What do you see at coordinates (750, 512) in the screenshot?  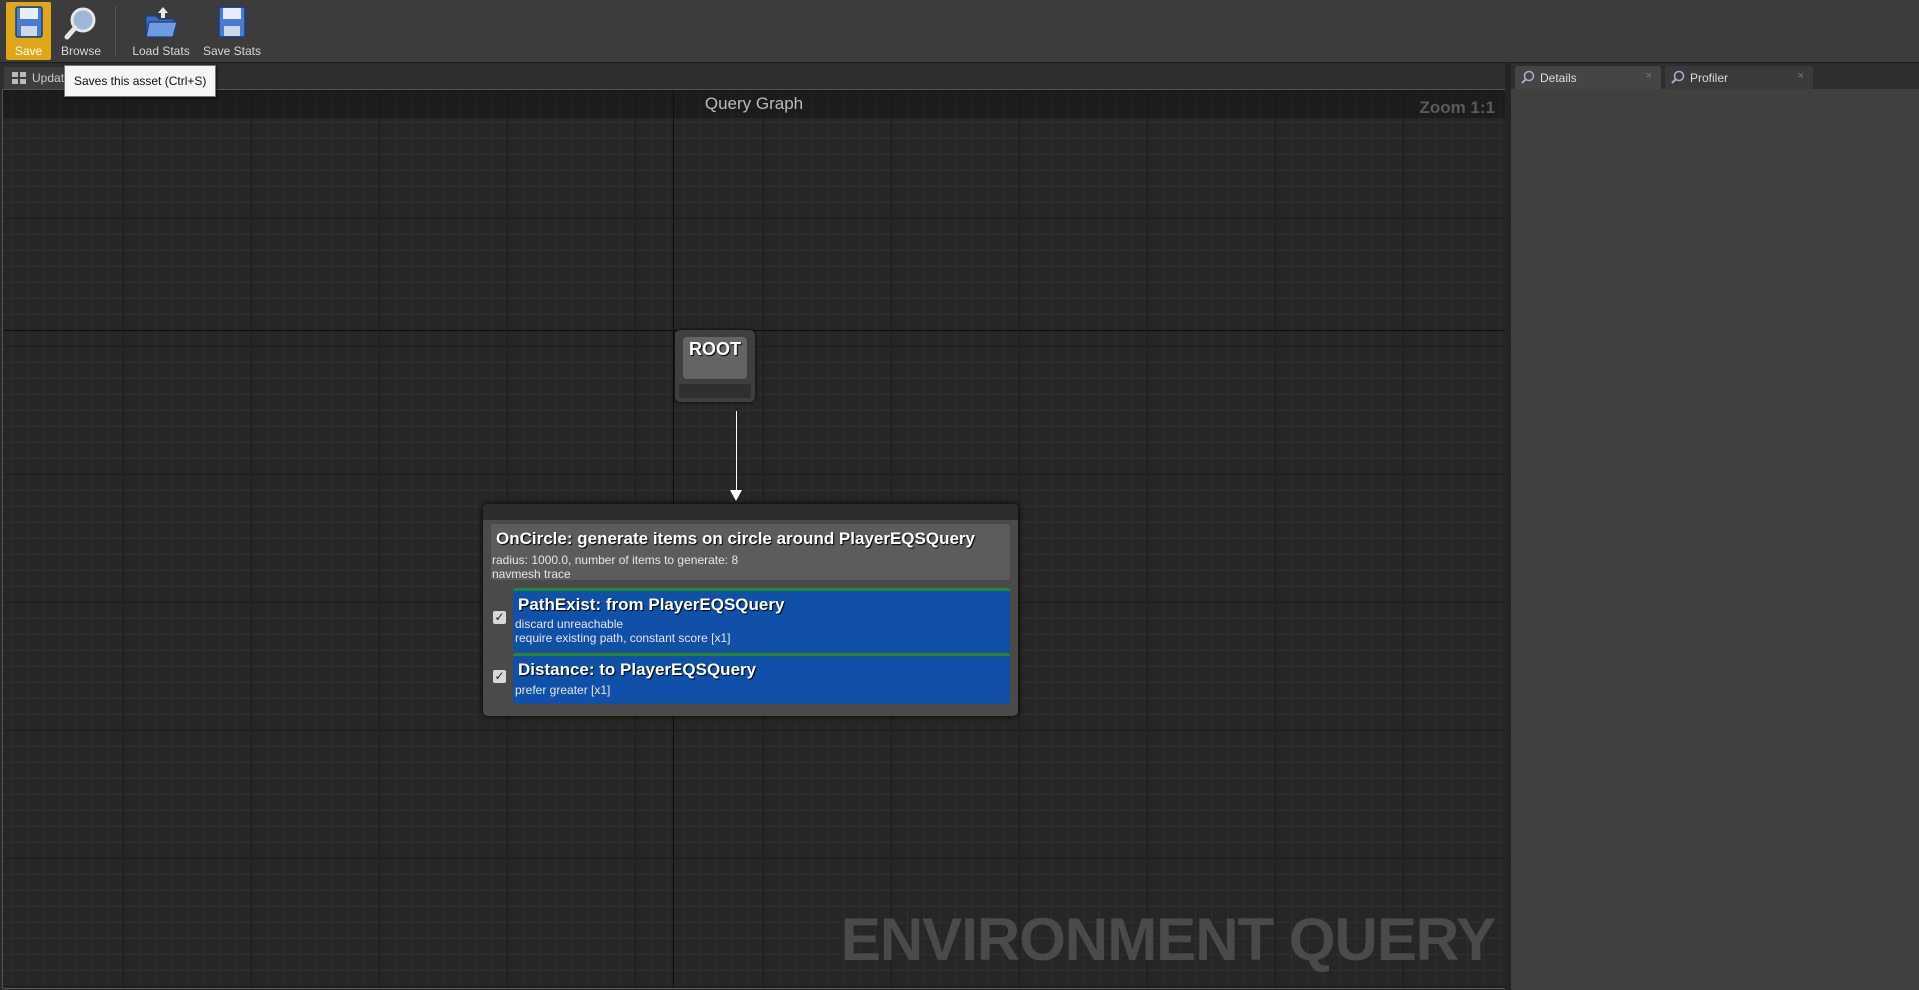 I see `generator-input-pin` at bounding box center [750, 512].